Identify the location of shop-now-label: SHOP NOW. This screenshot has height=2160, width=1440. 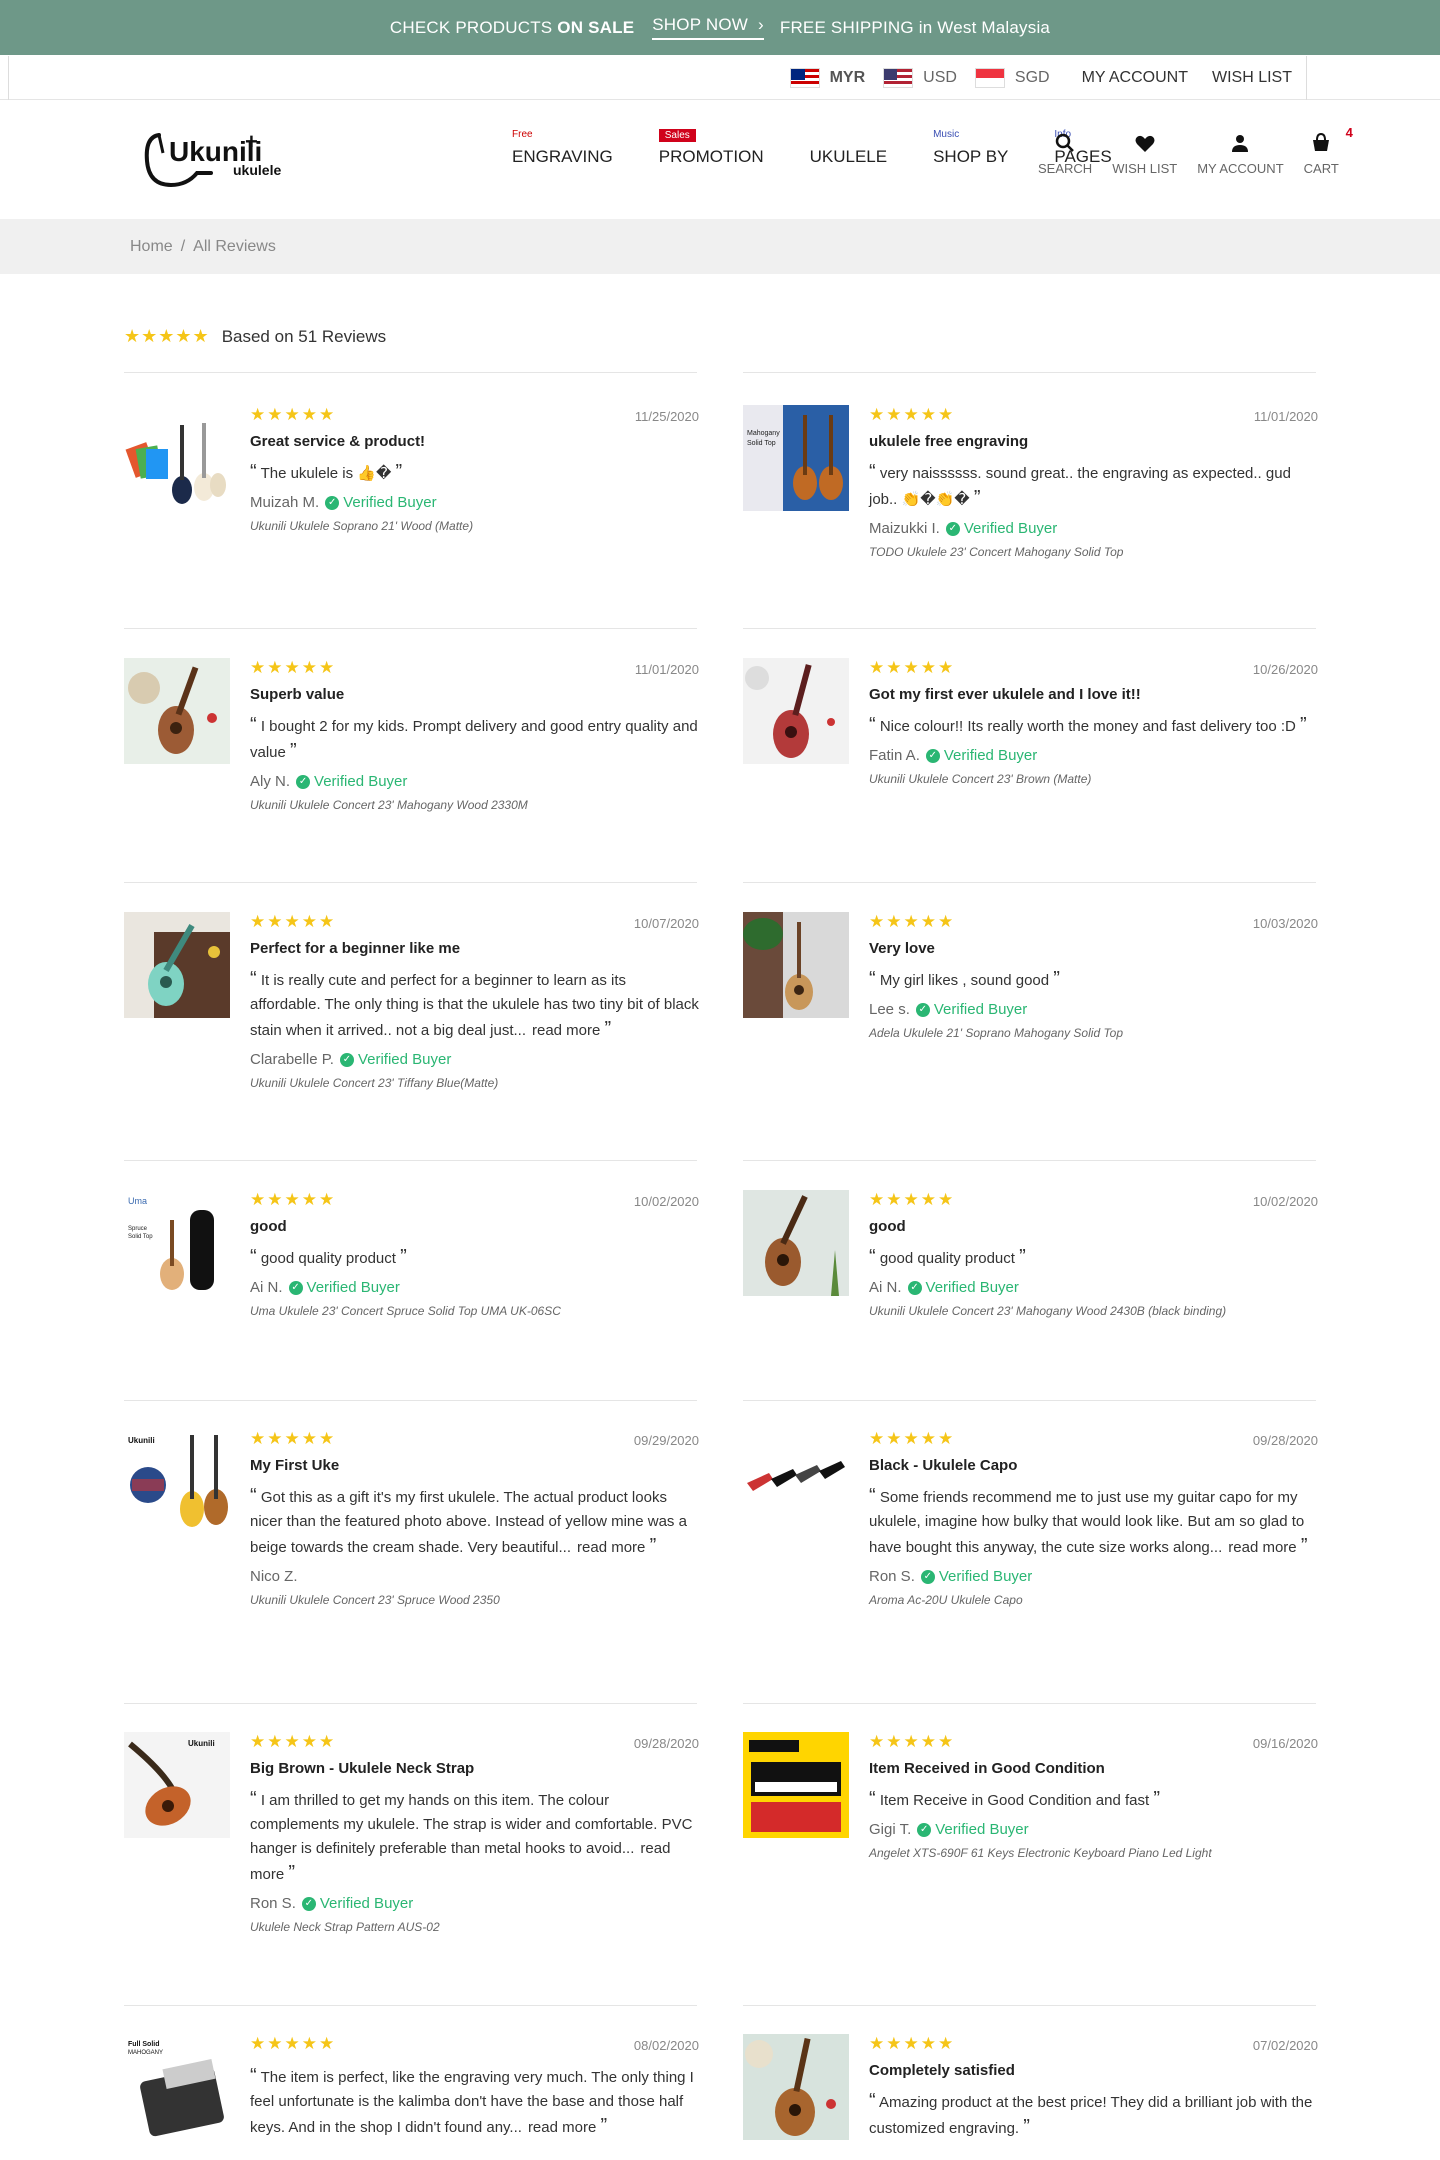
(700, 25).